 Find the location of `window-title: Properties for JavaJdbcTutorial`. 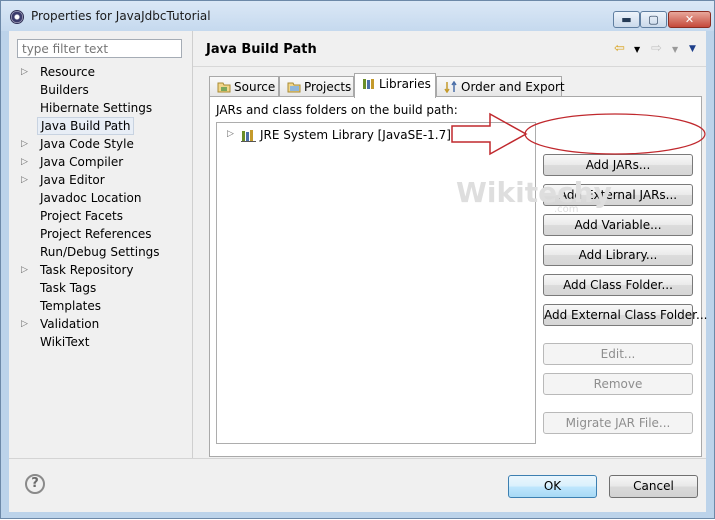

window-title: Properties for JavaJdbcTutorial is located at coordinates (121, 16).